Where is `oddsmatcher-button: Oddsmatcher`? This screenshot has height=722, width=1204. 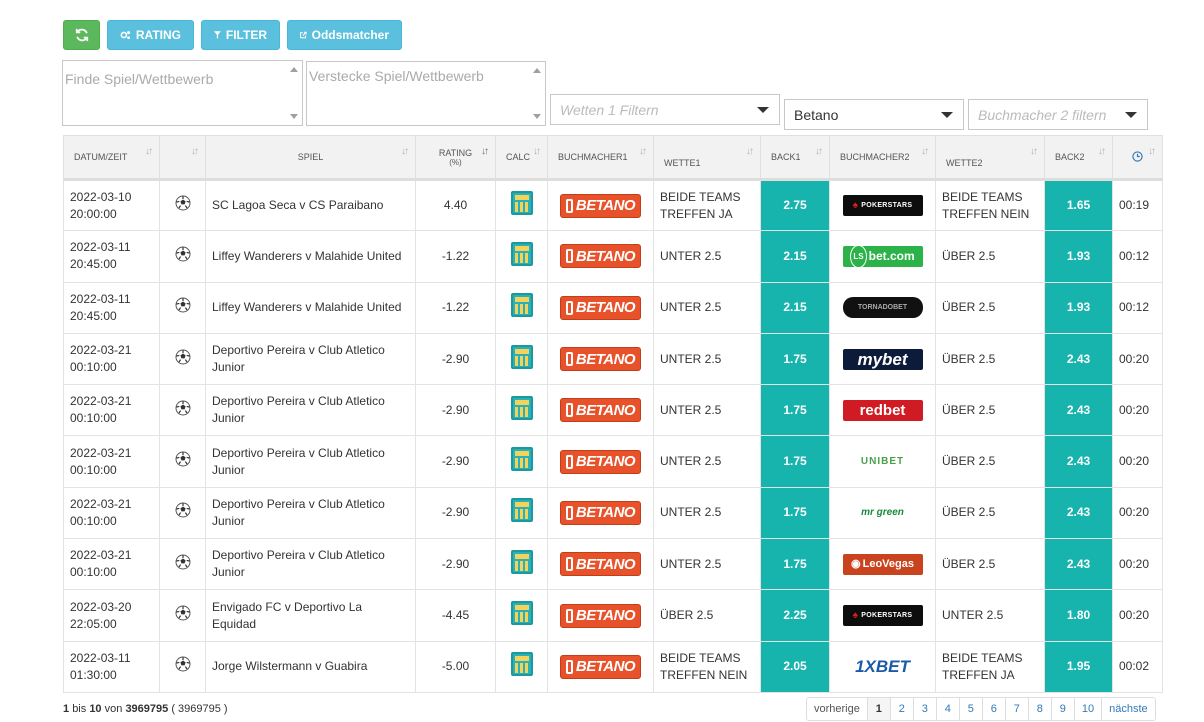
oddsmatcher-button: Oddsmatcher is located at coordinates (344, 35).